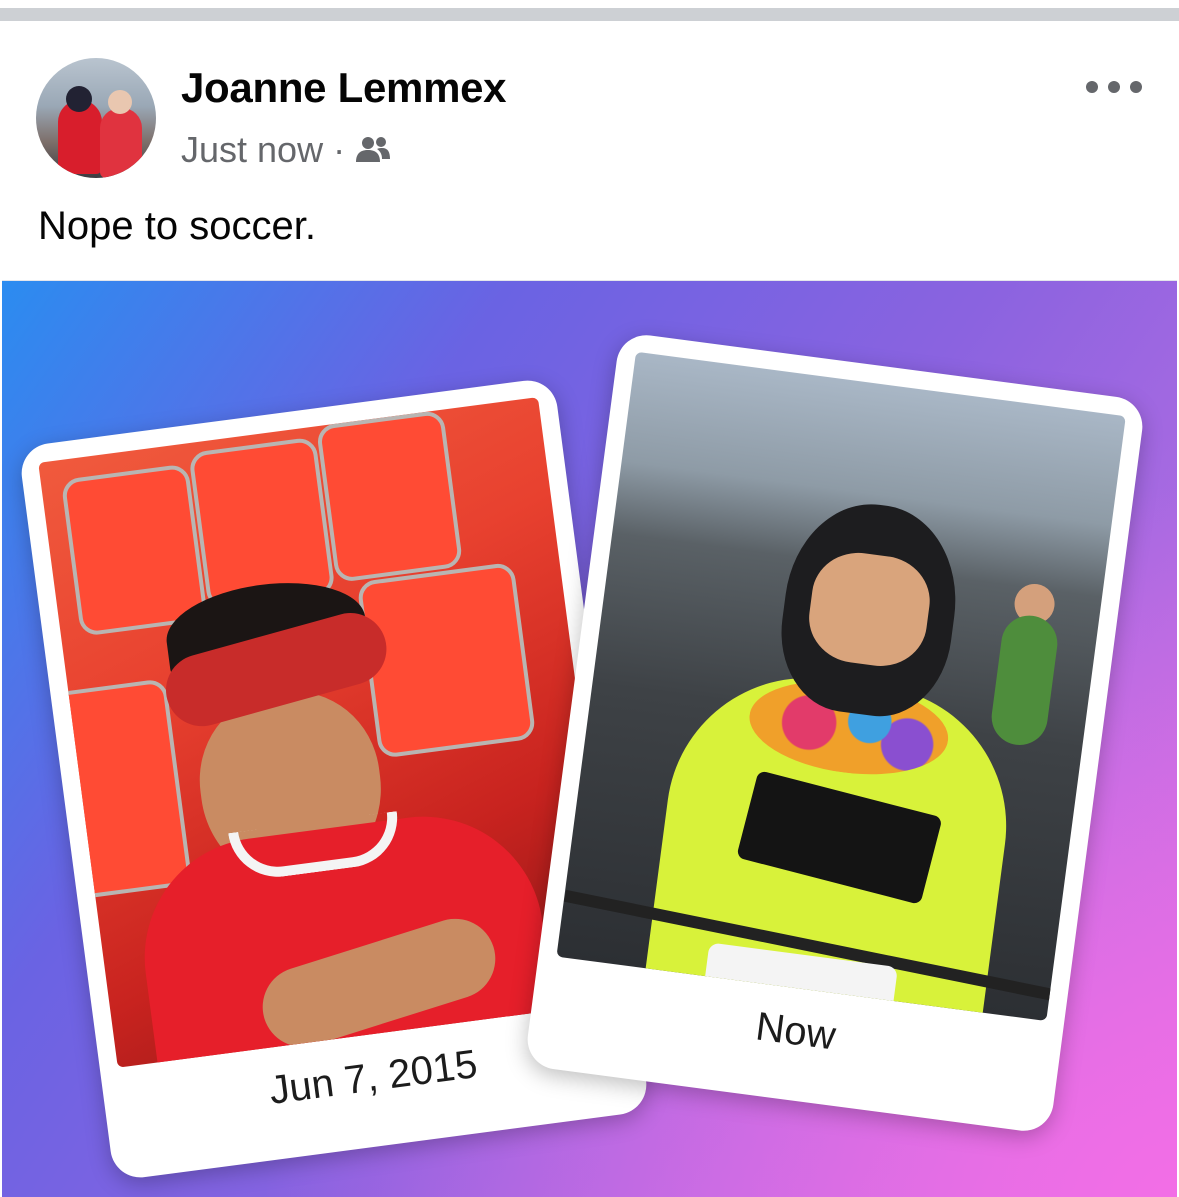 The width and height of the screenshot is (1179, 1197). What do you see at coordinates (373, 150) in the screenshot?
I see `friends-icon` at bounding box center [373, 150].